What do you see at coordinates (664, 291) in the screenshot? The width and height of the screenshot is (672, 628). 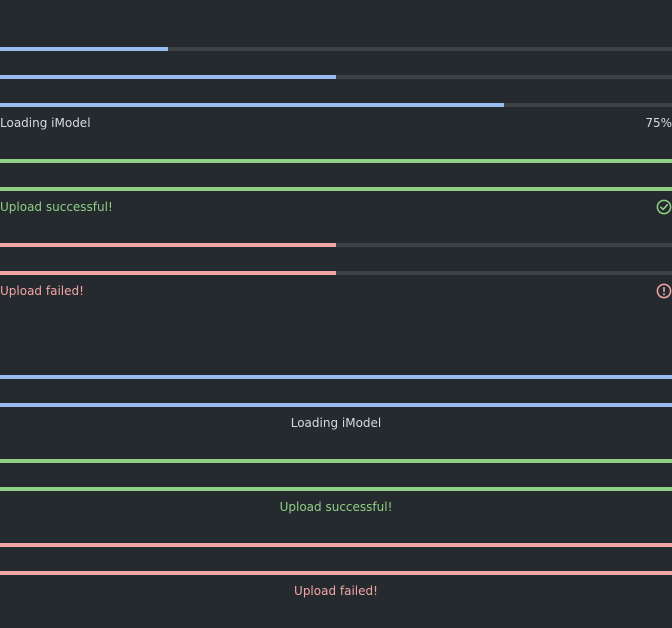 I see `status-error-icon` at bounding box center [664, 291].